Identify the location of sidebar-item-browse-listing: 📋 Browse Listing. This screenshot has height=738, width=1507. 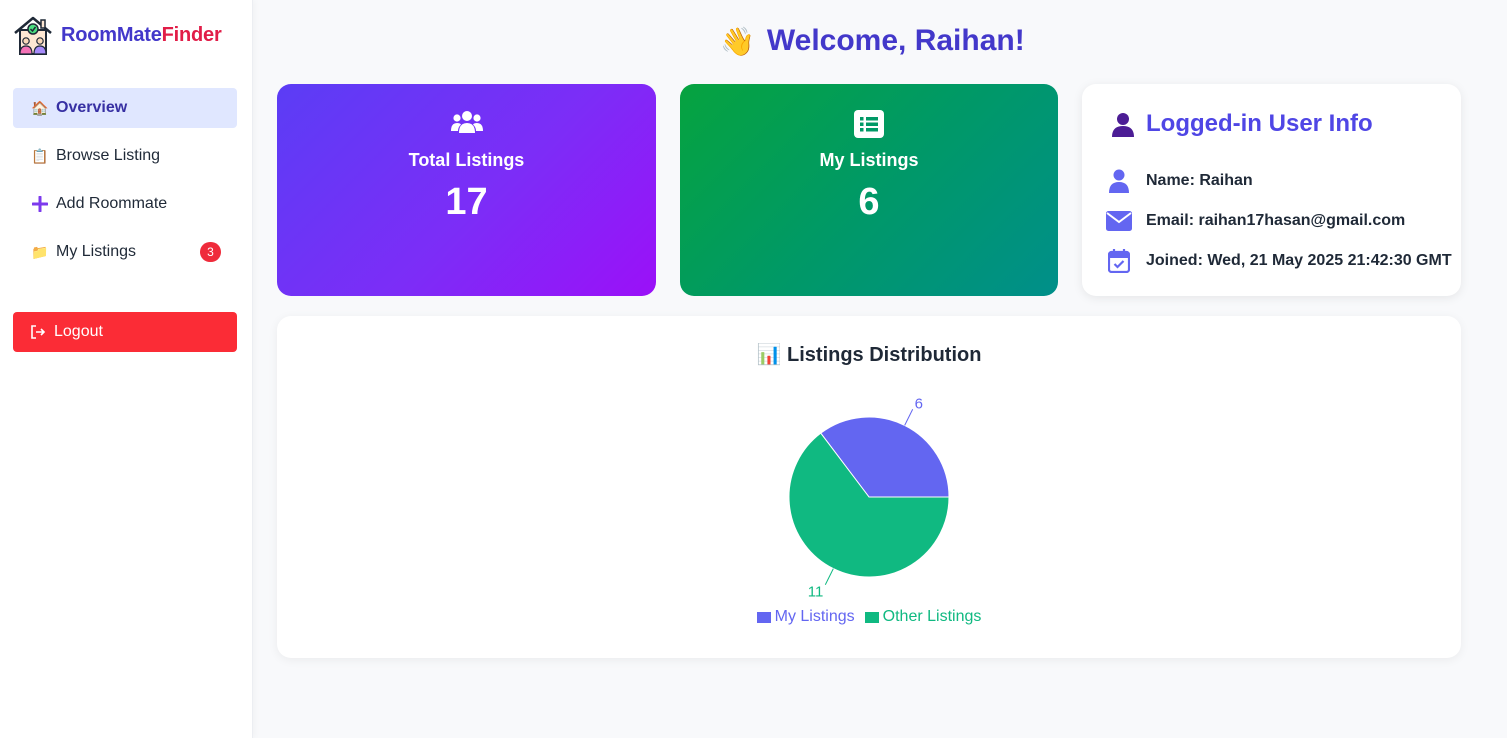
(125, 156).